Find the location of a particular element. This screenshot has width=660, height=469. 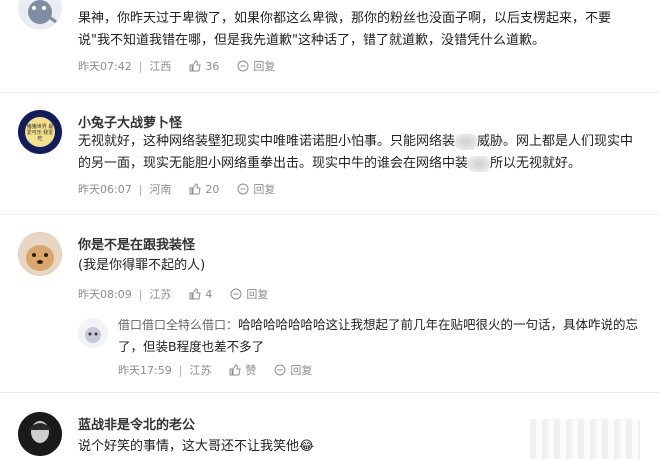

reply-location: 江苏 is located at coordinates (200, 370).